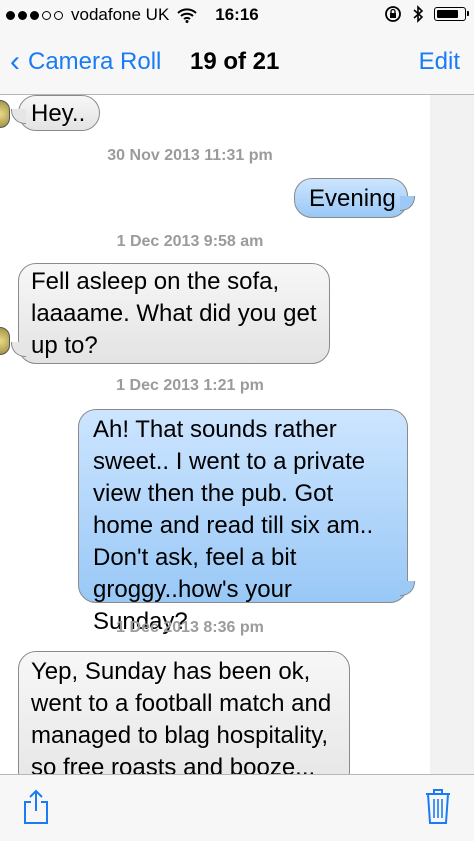  What do you see at coordinates (15, 61) in the screenshot?
I see `chevron-left-icon: ‹` at bounding box center [15, 61].